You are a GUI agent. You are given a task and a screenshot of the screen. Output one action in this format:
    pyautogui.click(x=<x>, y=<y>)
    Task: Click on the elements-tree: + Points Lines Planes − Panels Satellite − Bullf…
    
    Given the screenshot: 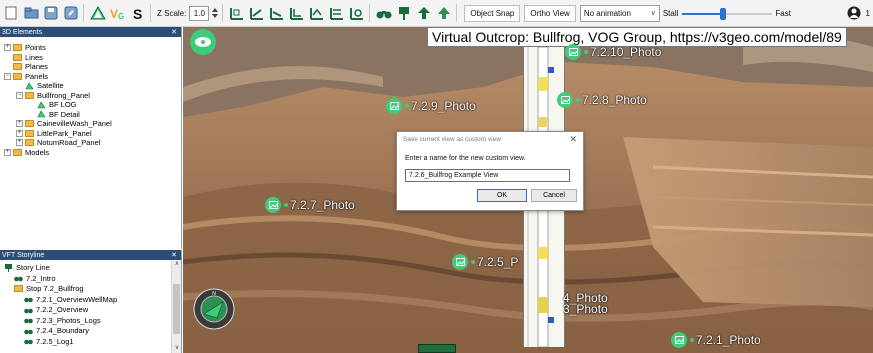 What is the action you would take?
    pyautogui.click(x=90, y=142)
    